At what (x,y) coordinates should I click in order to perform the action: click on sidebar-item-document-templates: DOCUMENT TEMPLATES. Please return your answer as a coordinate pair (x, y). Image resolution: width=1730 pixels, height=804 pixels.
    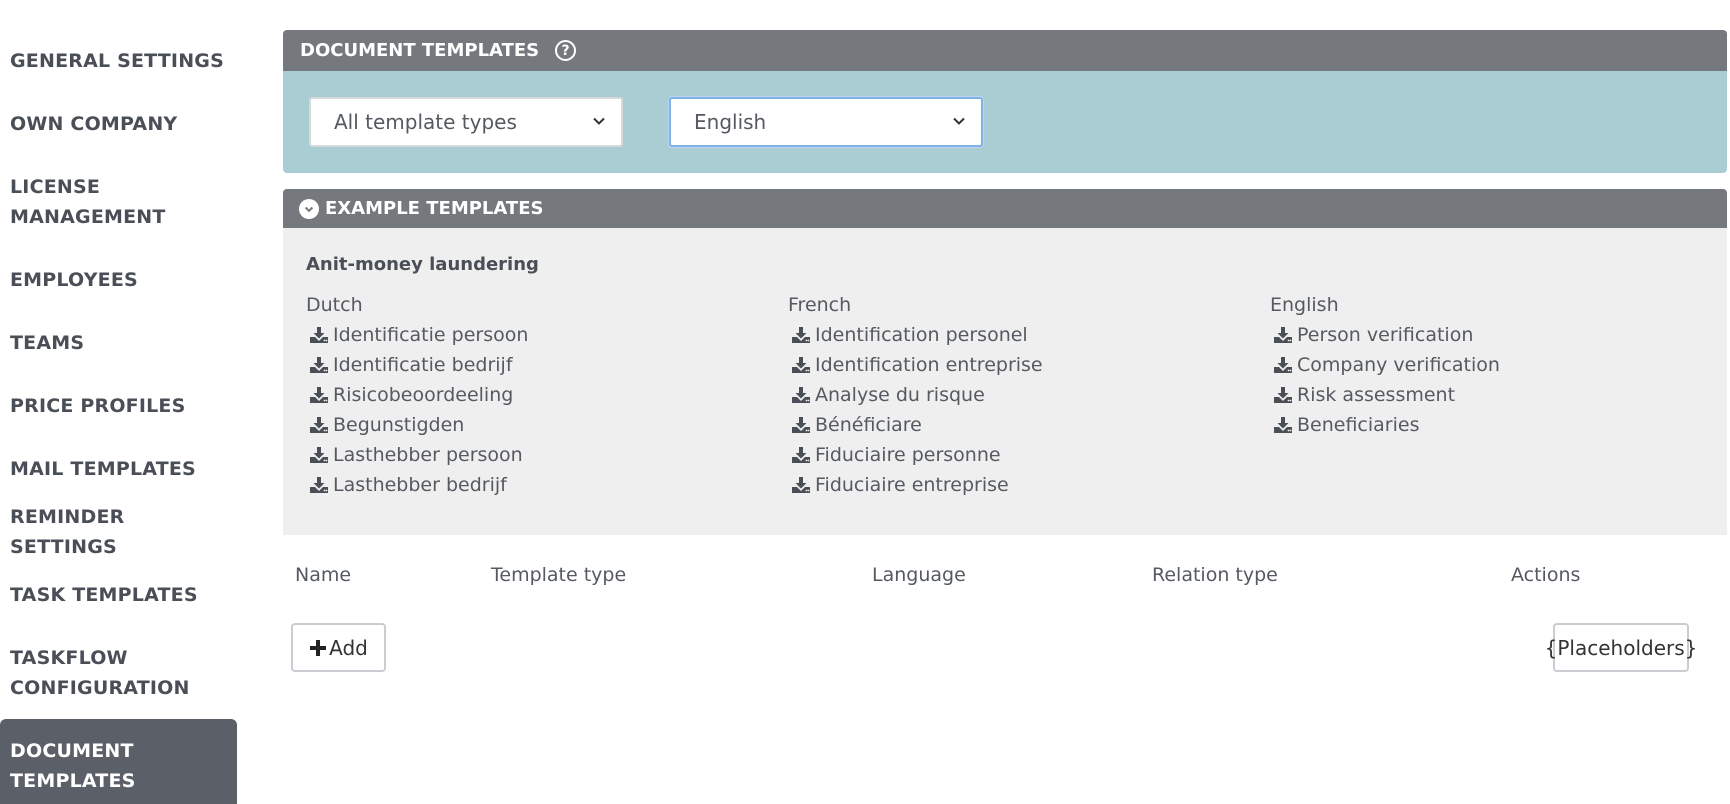
    Looking at the image, I should click on (118, 761).